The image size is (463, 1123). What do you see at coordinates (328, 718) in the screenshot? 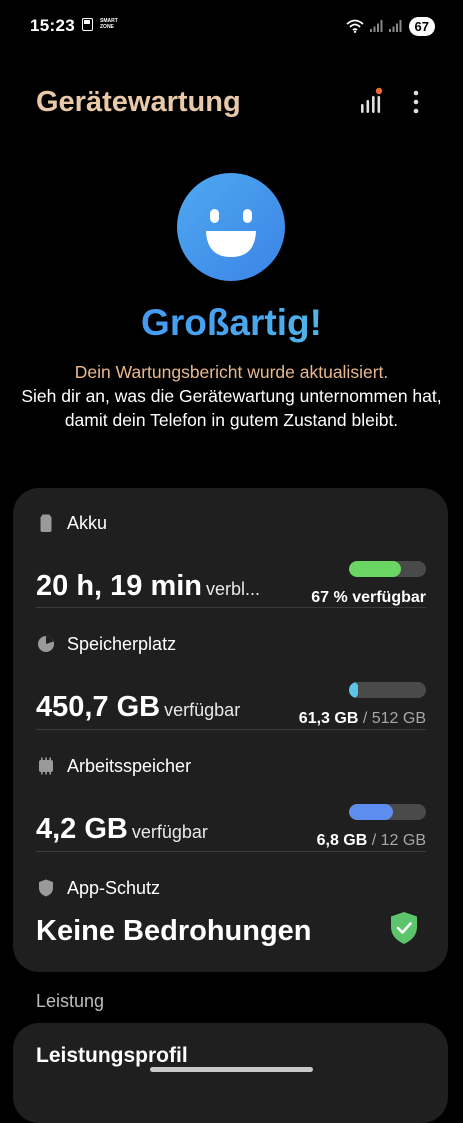
I see `storage-used: 61,3 GB` at bounding box center [328, 718].